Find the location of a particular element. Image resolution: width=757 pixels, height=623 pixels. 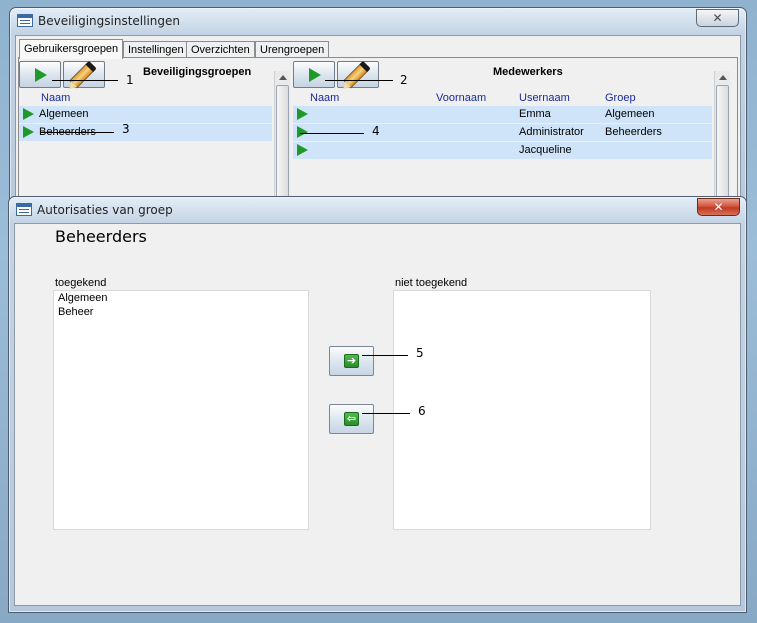

tab-gebruikersgroepen: Gebruikersgroepen is located at coordinates (71, 49).